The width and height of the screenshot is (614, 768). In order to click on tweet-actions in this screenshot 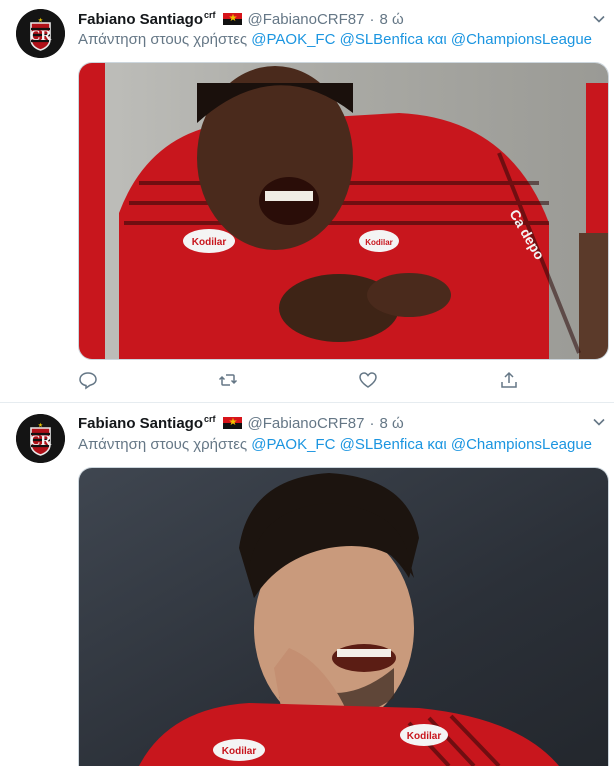, I will do `click(303, 381)`.